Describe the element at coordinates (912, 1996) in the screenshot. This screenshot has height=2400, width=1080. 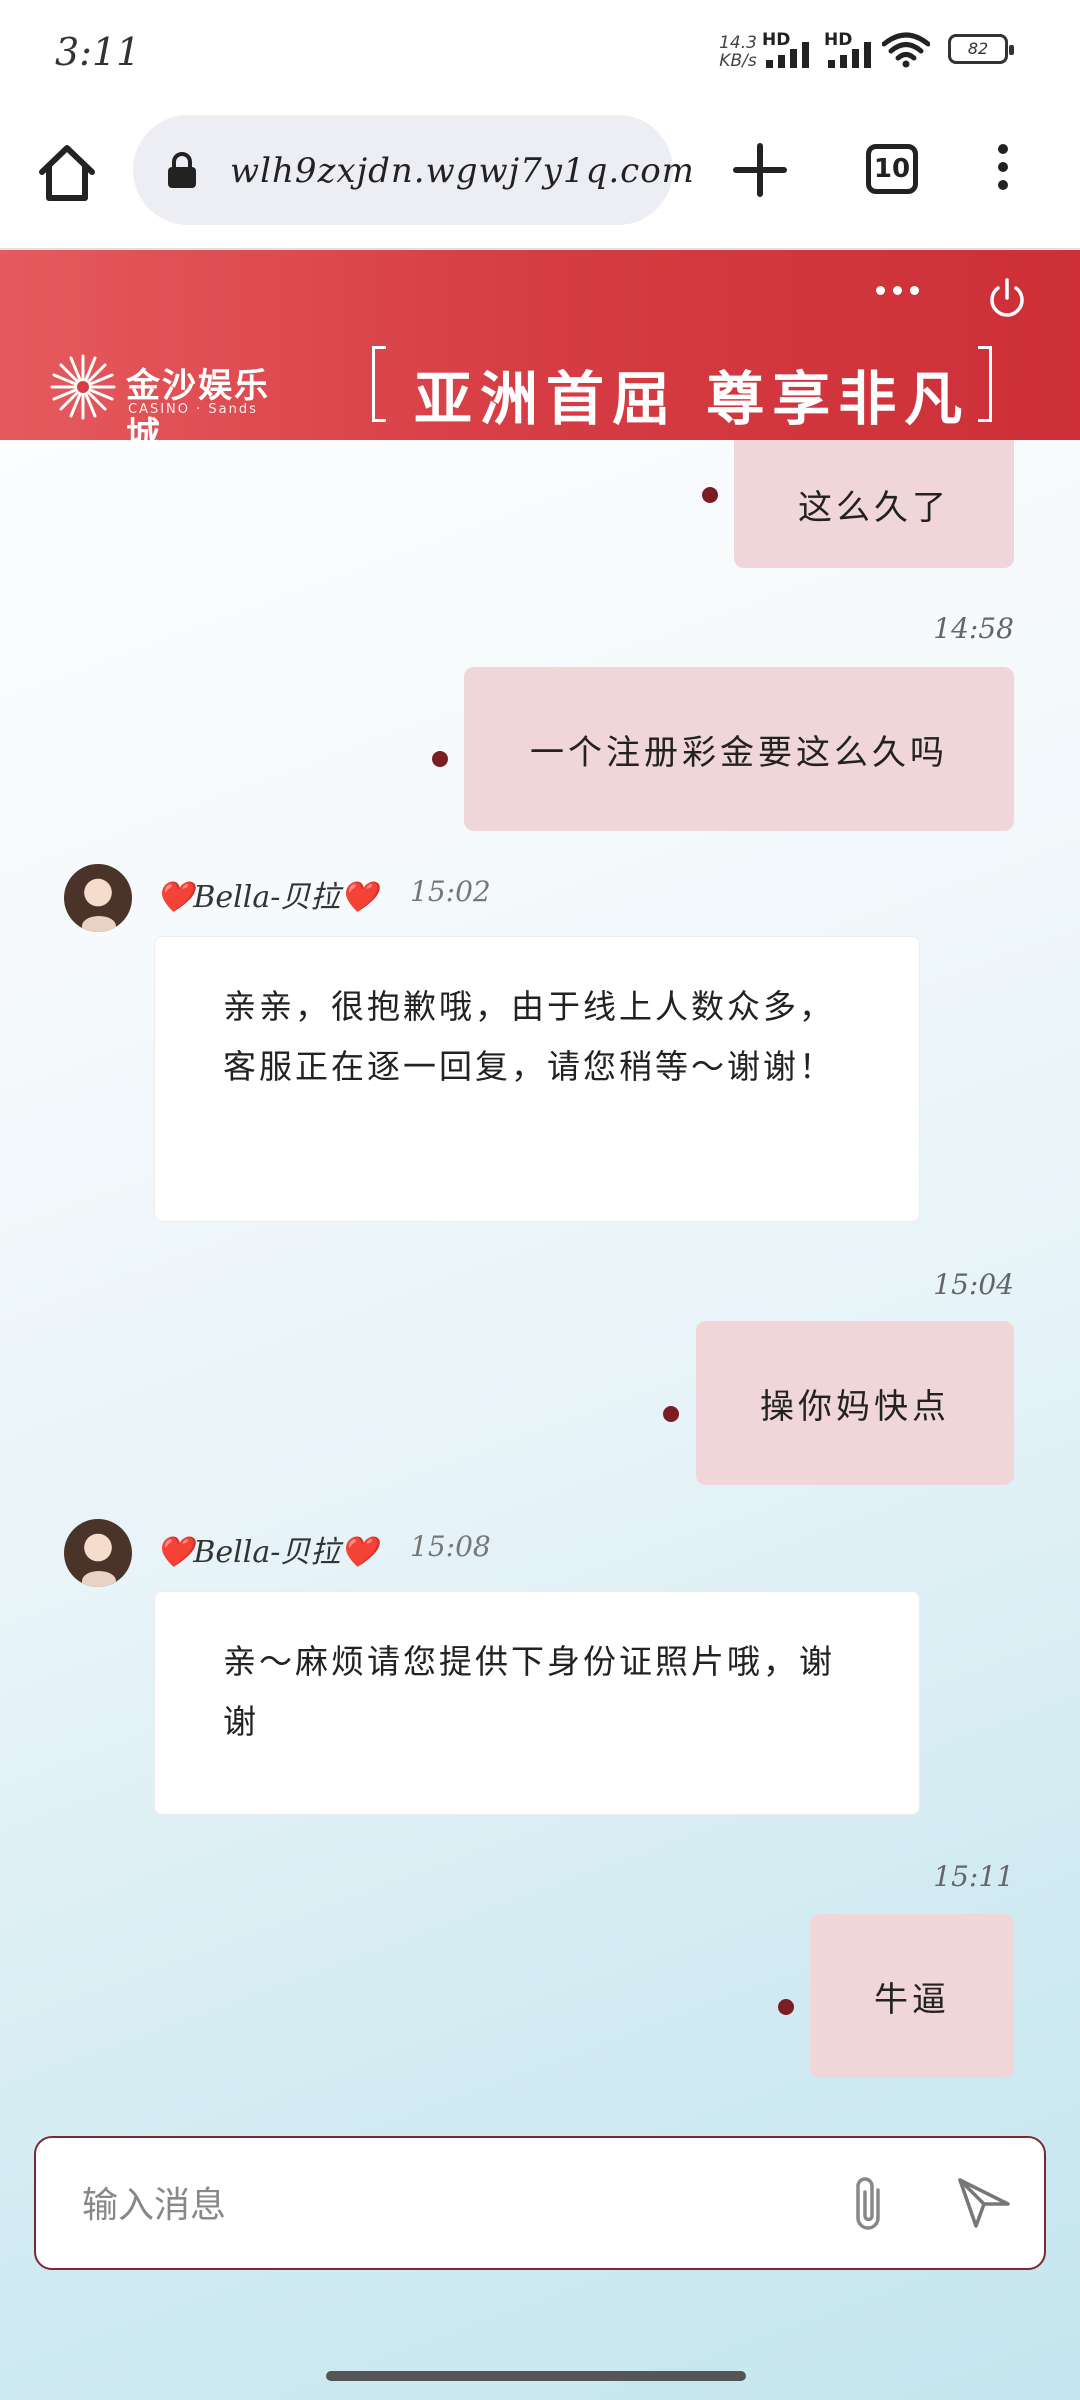
I see `message-bubble-outgoing: 牛逼` at that location.